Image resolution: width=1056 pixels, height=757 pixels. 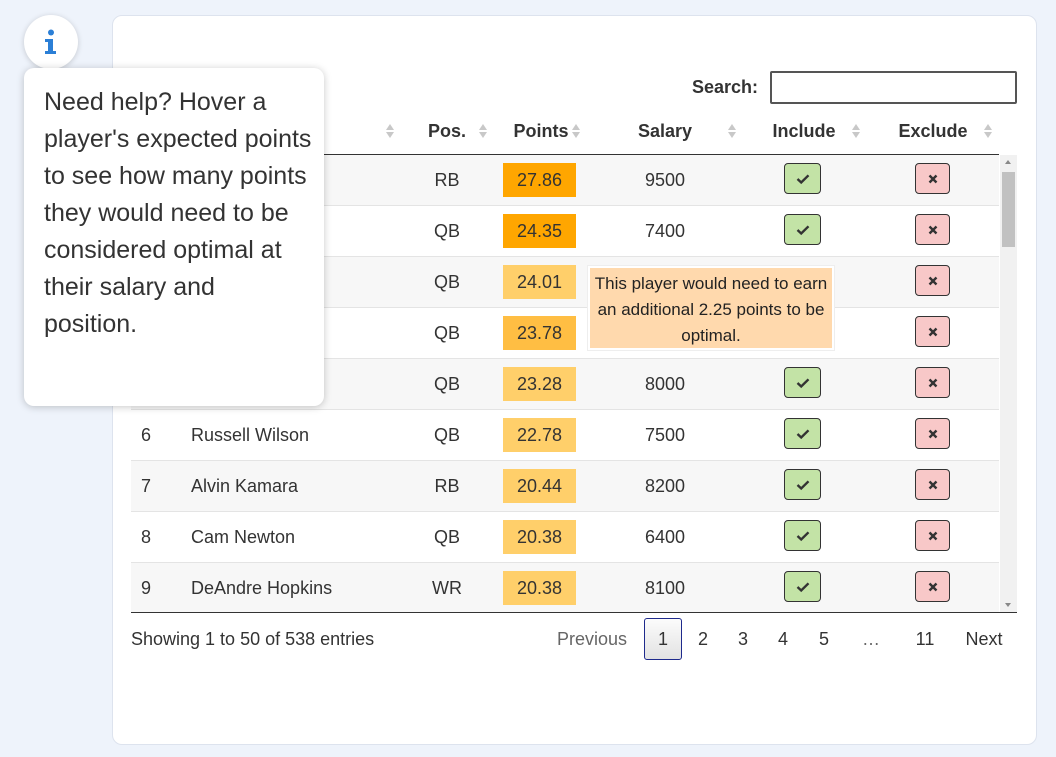 I want to click on player-name: Russell Wilson, so click(x=250, y=435).